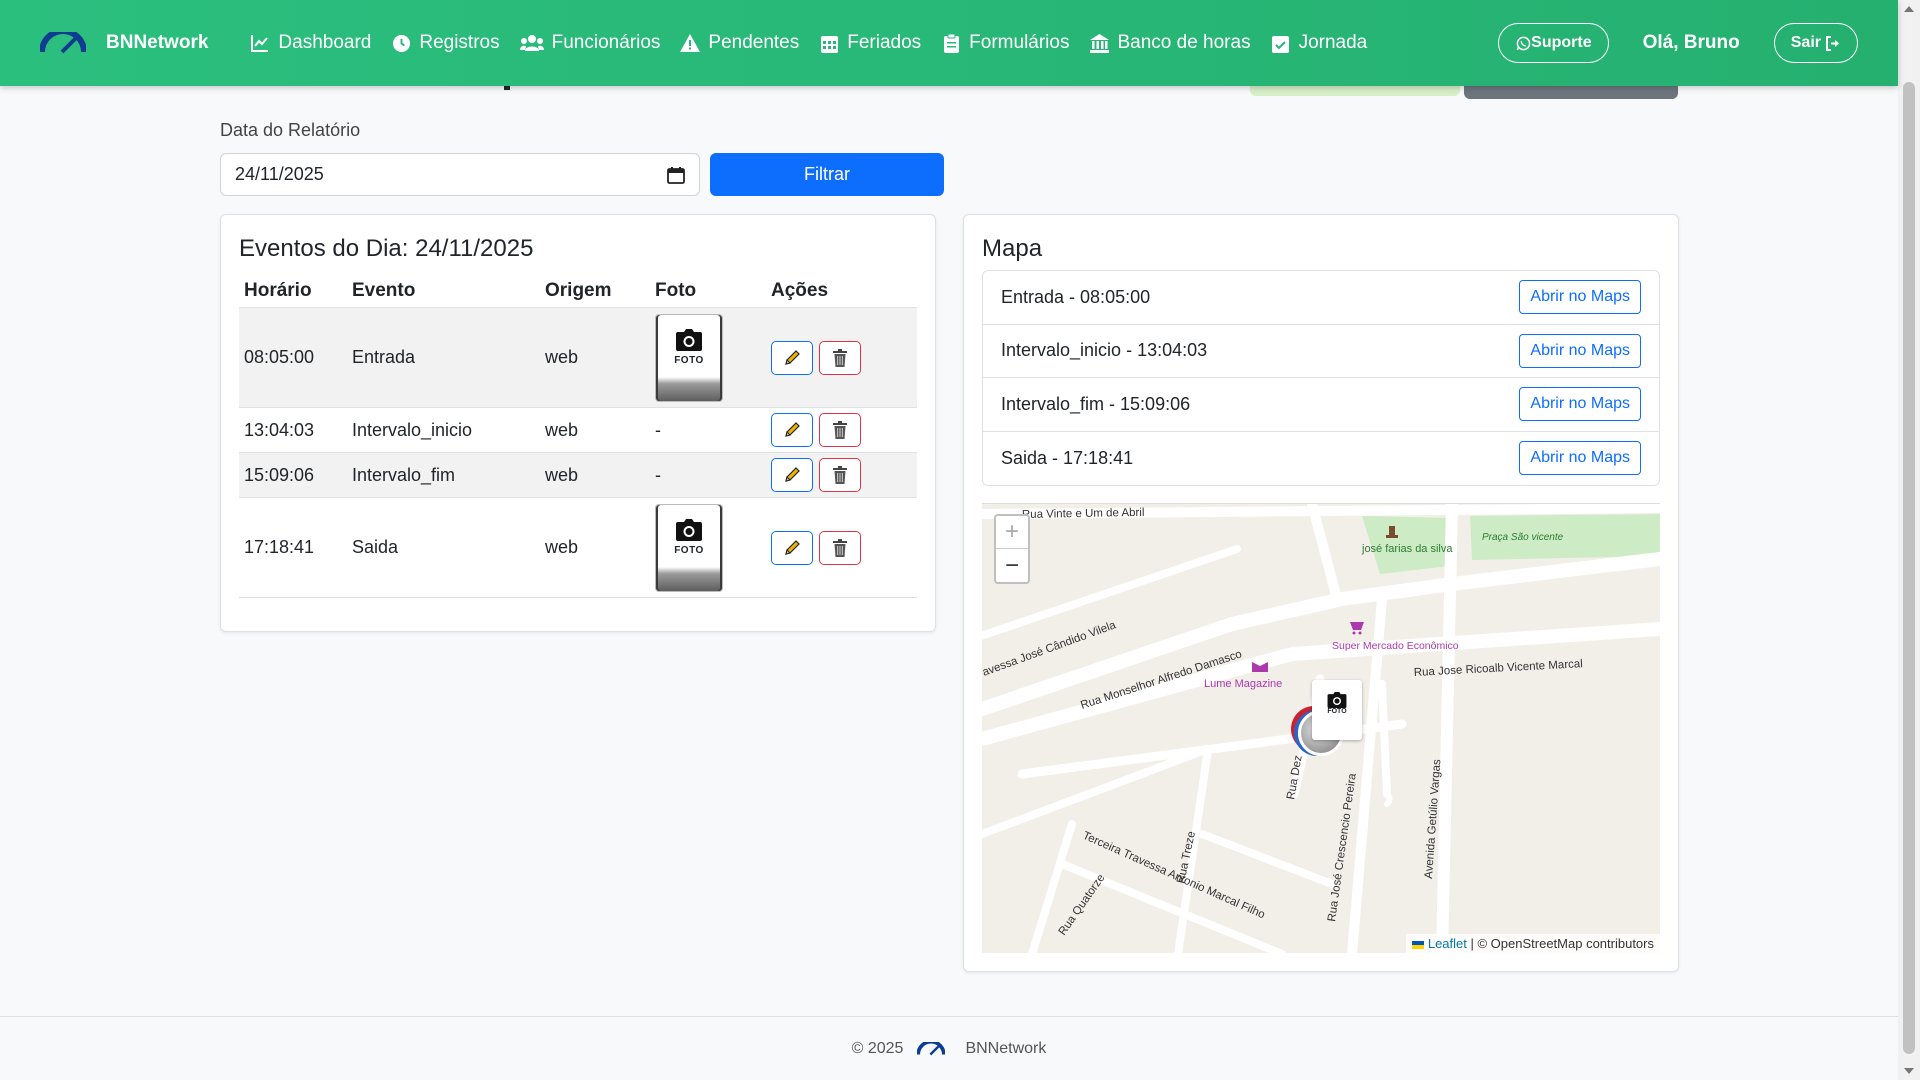 This screenshot has width=1920, height=1080. Describe the element at coordinates (1560, 943) in the screenshot. I see `attribution-text: | © OpenStreetMap contributors` at that location.